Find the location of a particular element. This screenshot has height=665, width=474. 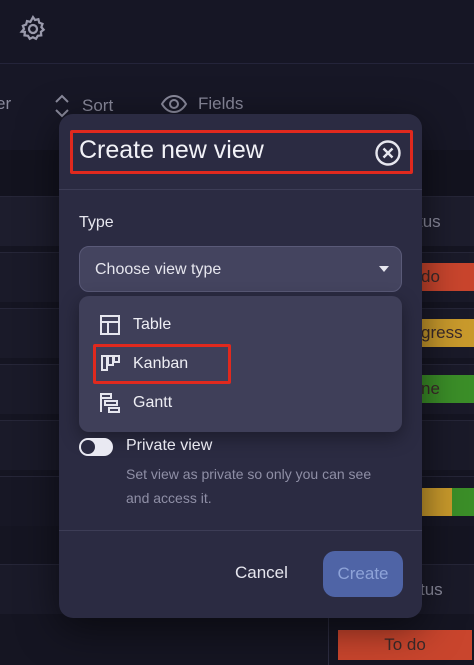

gantt-icon is located at coordinates (110, 403).